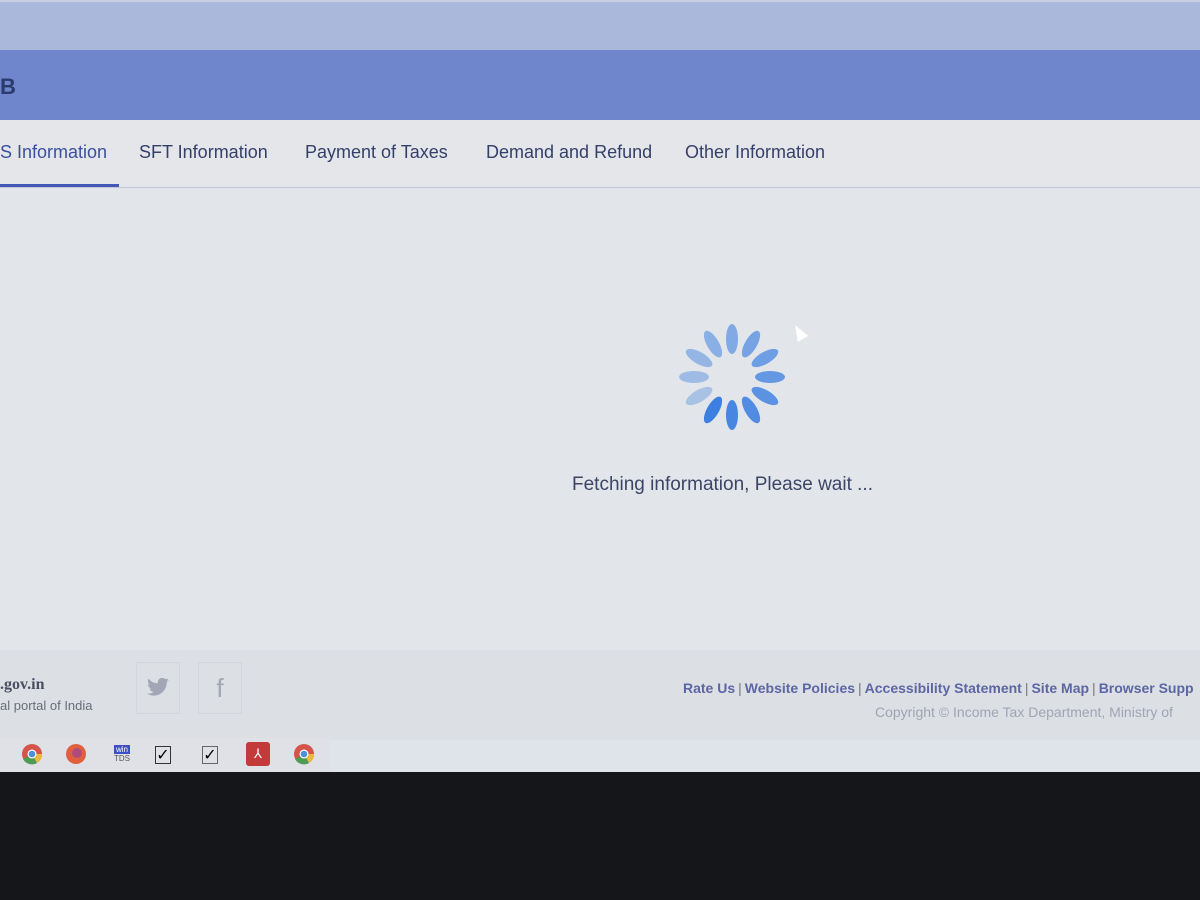 The height and width of the screenshot is (900, 1200). Describe the element at coordinates (158, 688) in the screenshot. I see `twitter-icon` at that location.